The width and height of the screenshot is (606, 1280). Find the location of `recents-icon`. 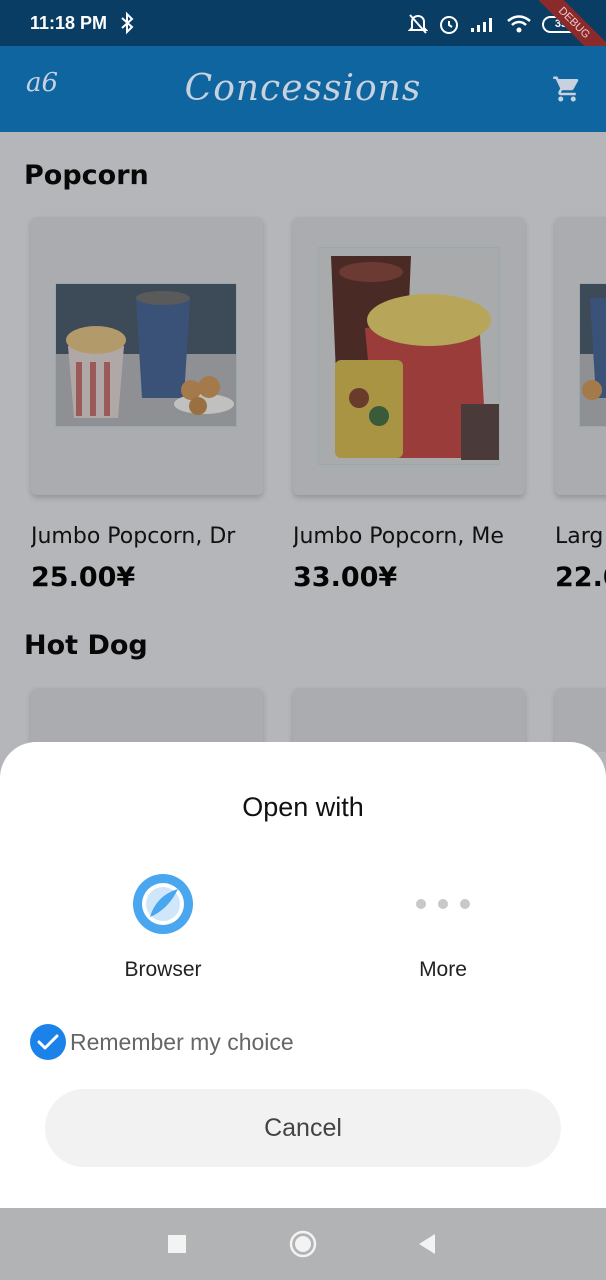

recents-icon is located at coordinates (177, 1244).